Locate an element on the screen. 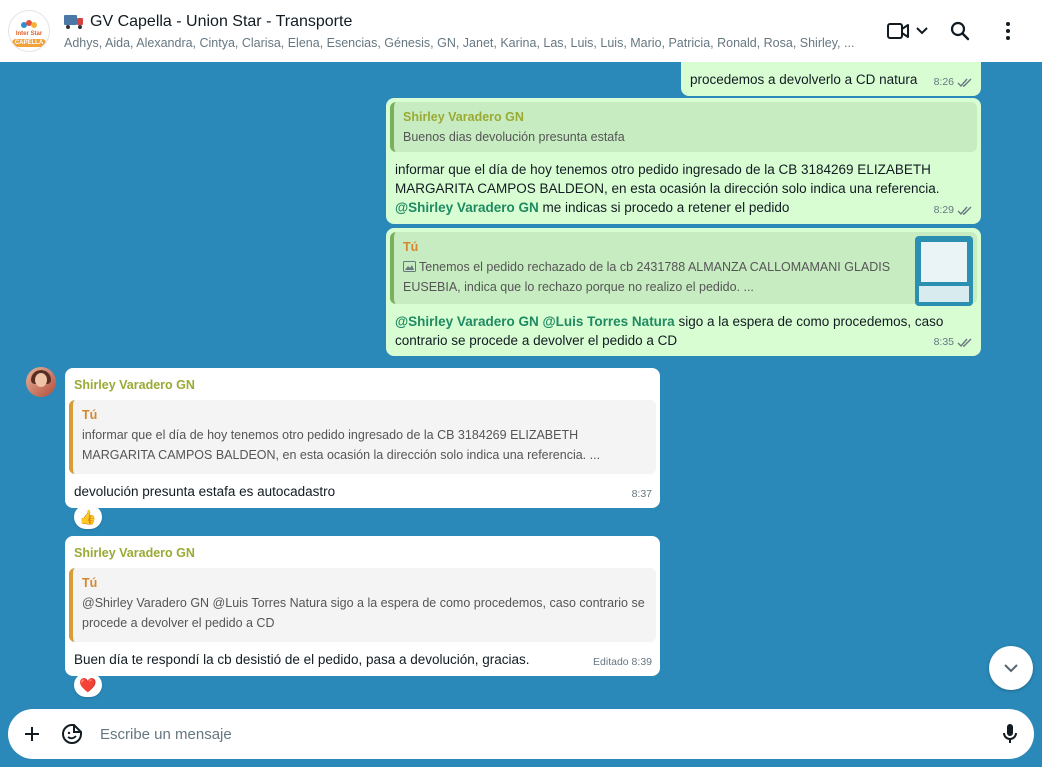 Image resolution: width=1042 pixels, height=767 pixels. sticker-icon is located at coordinates (72, 734).